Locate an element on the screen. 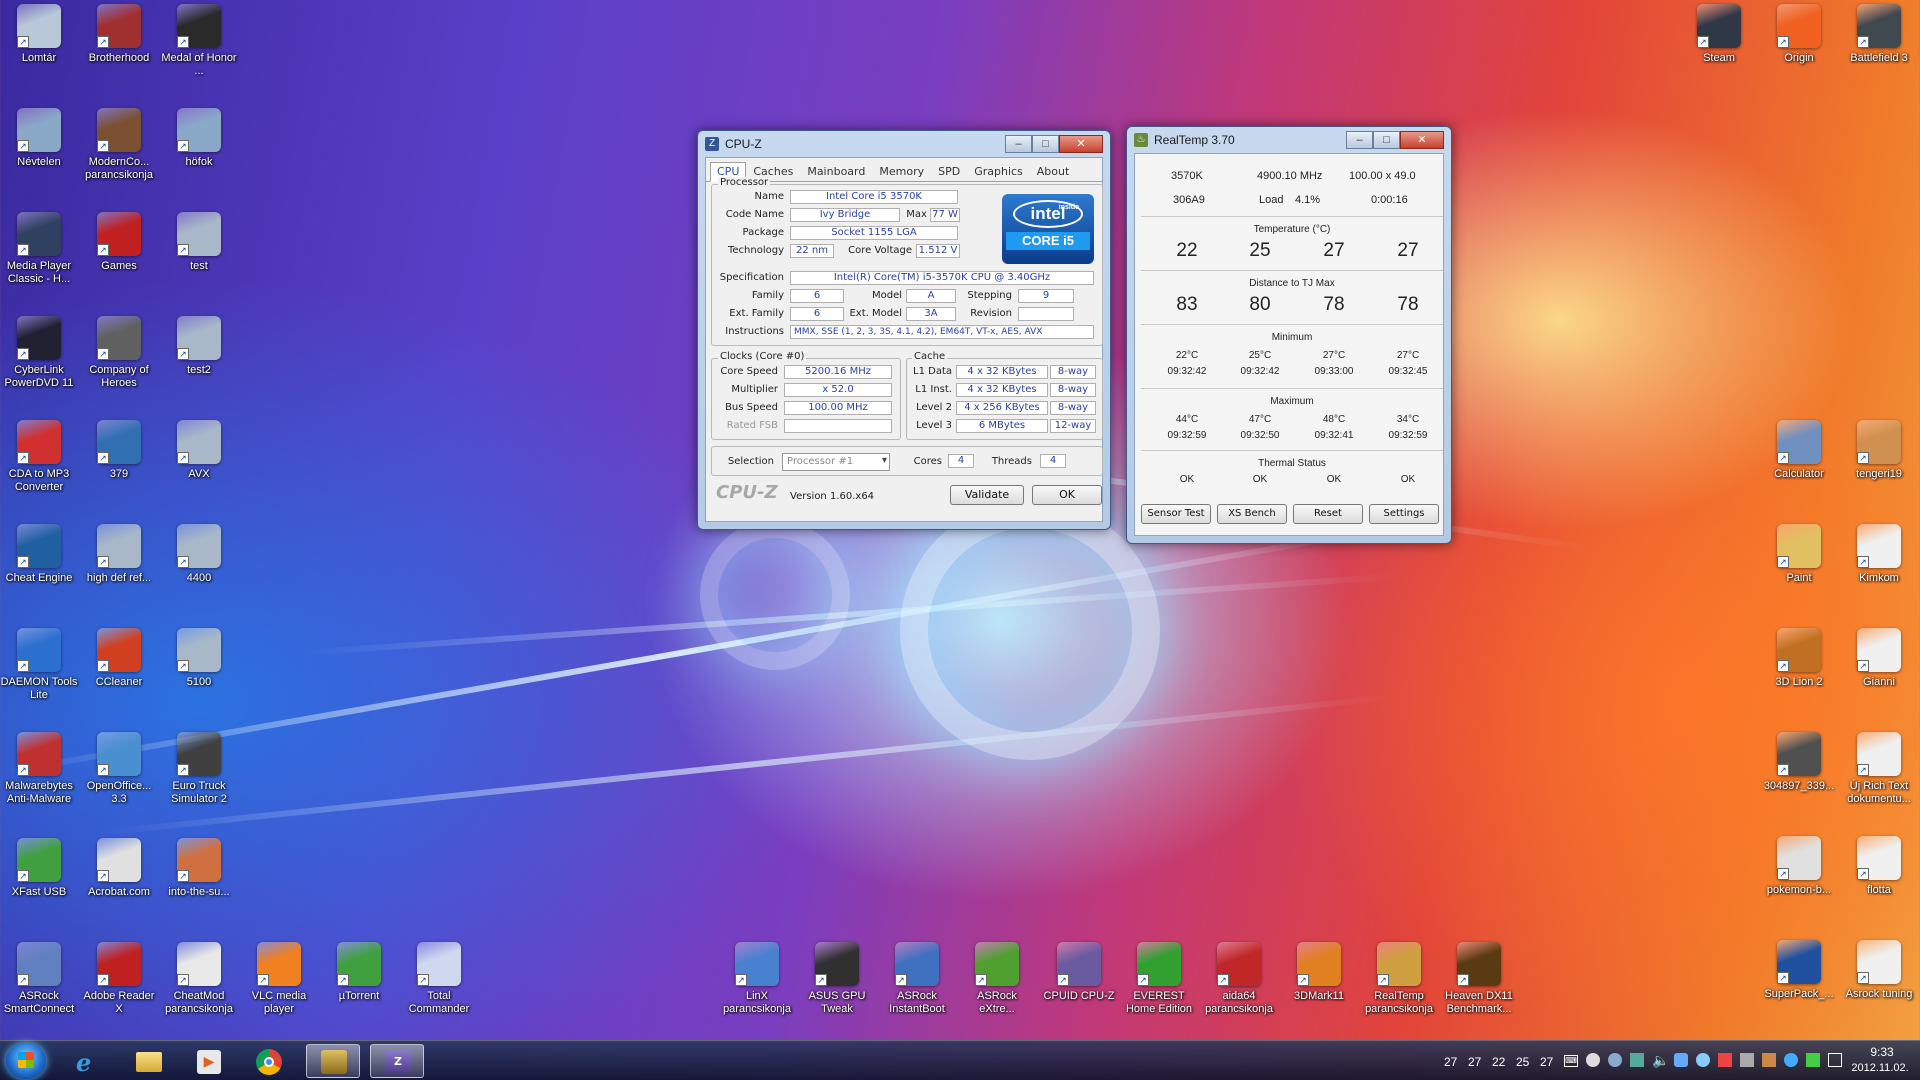 This screenshot has height=1080, width=1920. desktop-icon: ↗ µTorrent is located at coordinates (359, 972).